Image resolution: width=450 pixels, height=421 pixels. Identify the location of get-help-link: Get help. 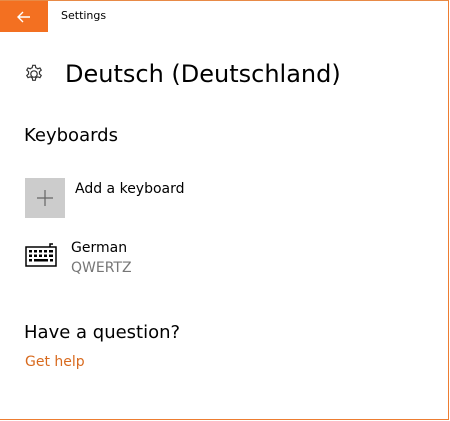
(55, 362).